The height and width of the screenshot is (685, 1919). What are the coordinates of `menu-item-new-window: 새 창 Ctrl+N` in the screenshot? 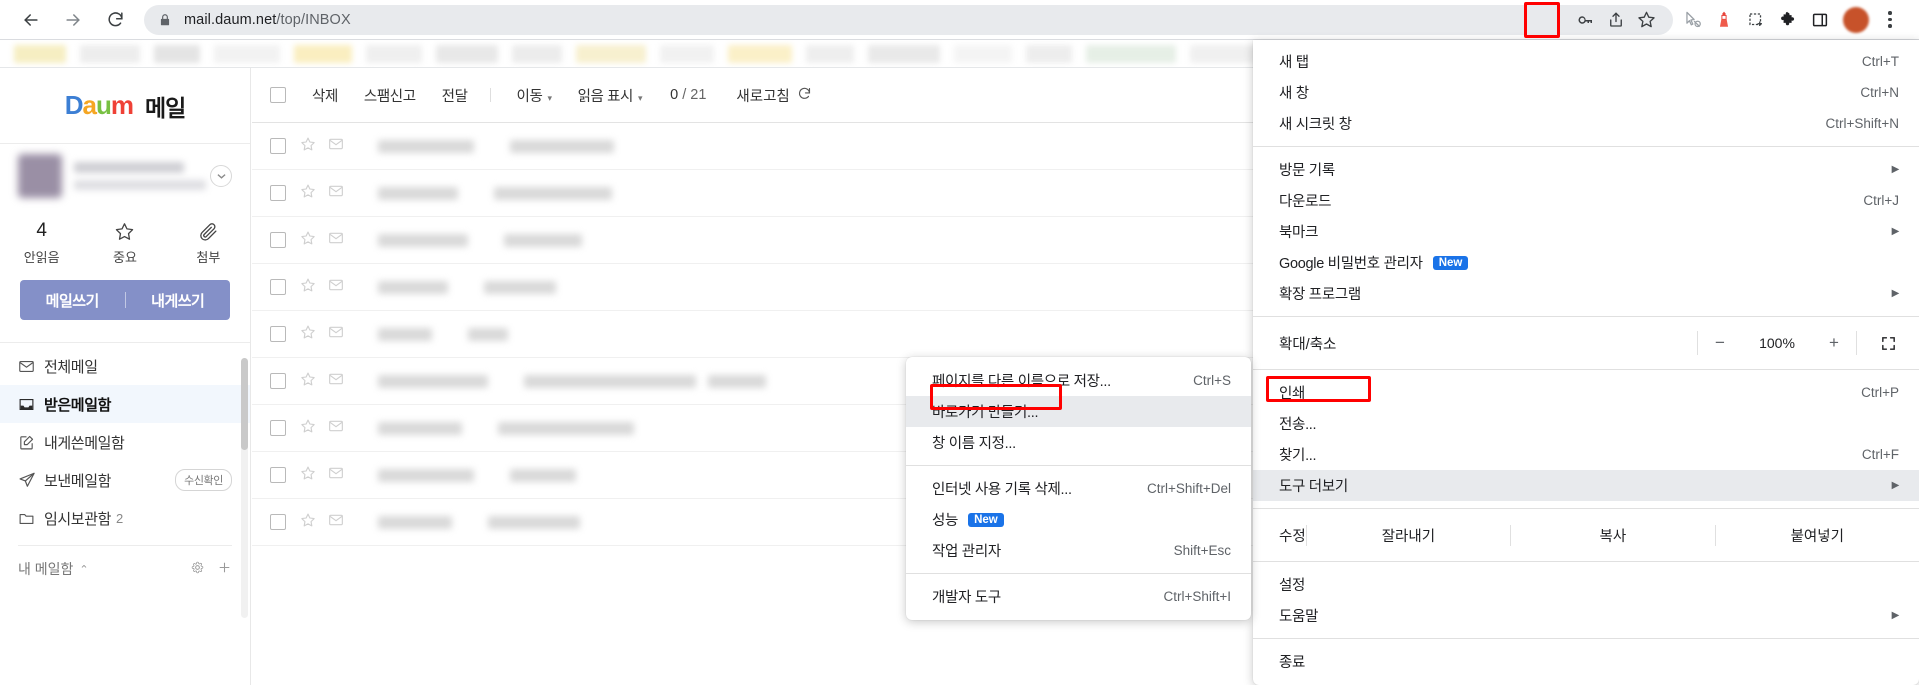 It's located at (1586, 92).